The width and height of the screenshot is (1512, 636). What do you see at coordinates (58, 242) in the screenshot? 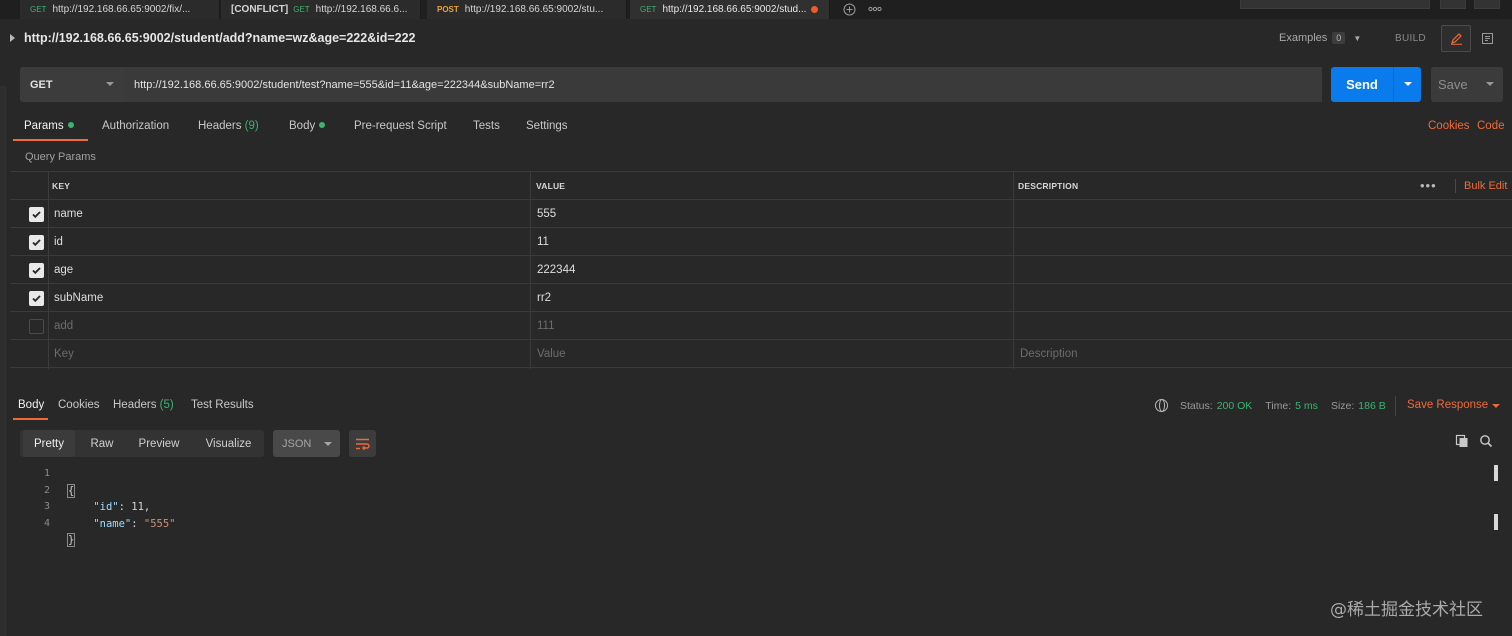
I see `param-key: id` at bounding box center [58, 242].